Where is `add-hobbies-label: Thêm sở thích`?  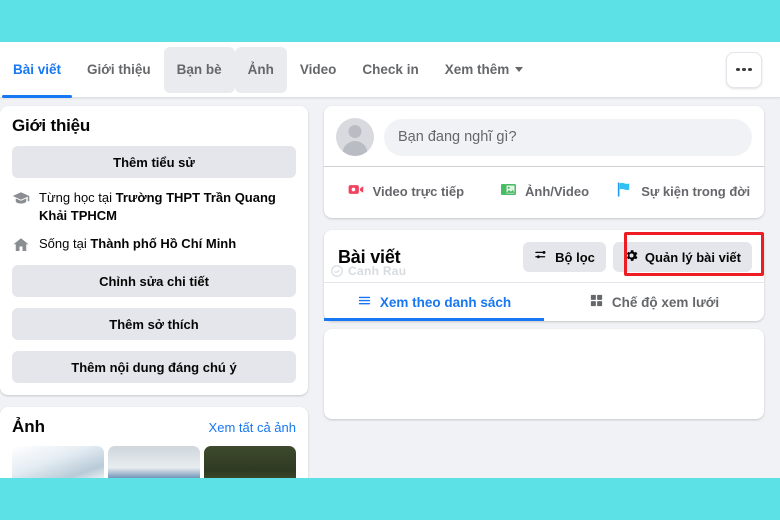
add-hobbies-label: Thêm sở thích is located at coordinates (154, 324).